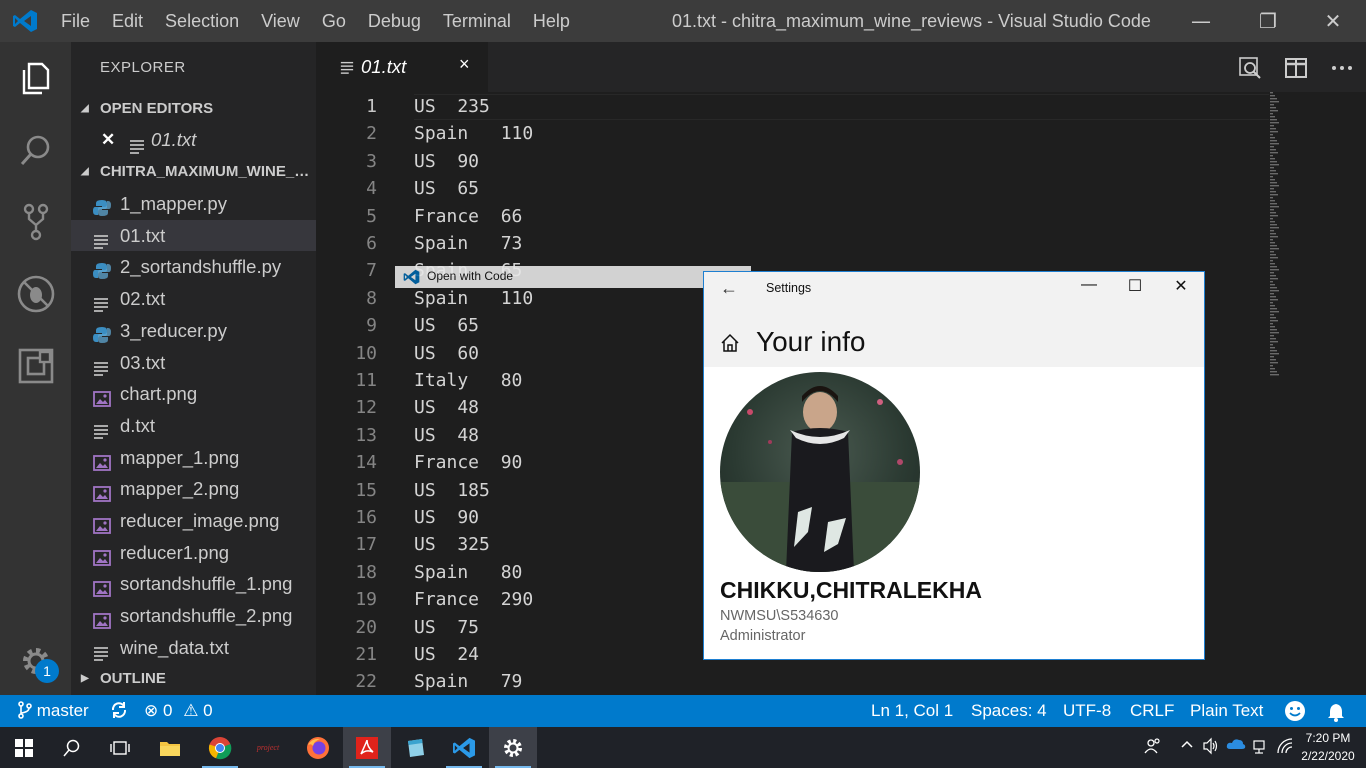 The image size is (1366, 768). I want to click on git-branch: master, so click(53, 711).